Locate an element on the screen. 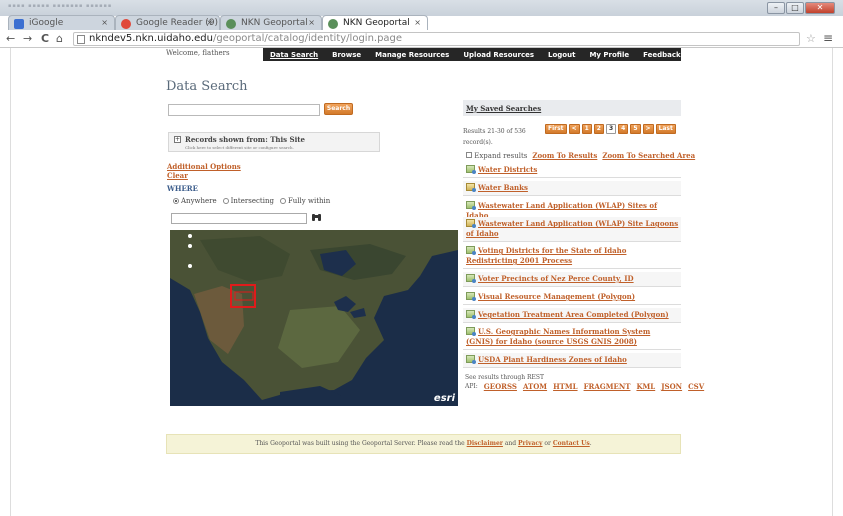 The width and height of the screenshot is (843, 516). expand-plus-icon: + is located at coordinates (177, 139).